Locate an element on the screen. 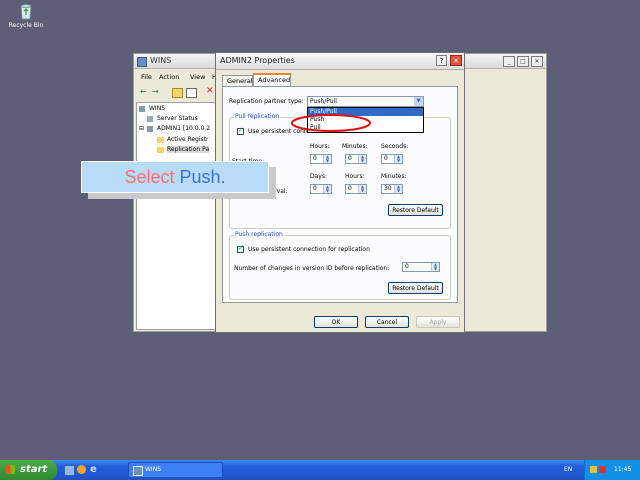 This screenshot has height=480, width=640. recycle-bin-shortcut: Recycle Bin is located at coordinates (26, 15).